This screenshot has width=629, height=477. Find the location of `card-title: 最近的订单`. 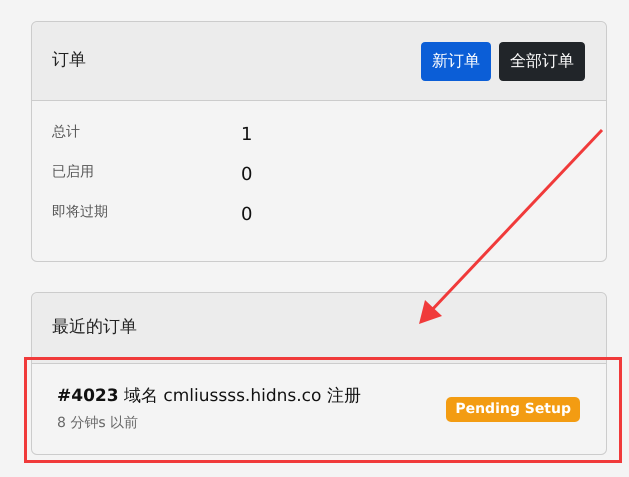

card-title: 最近的订单 is located at coordinates (94, 328).